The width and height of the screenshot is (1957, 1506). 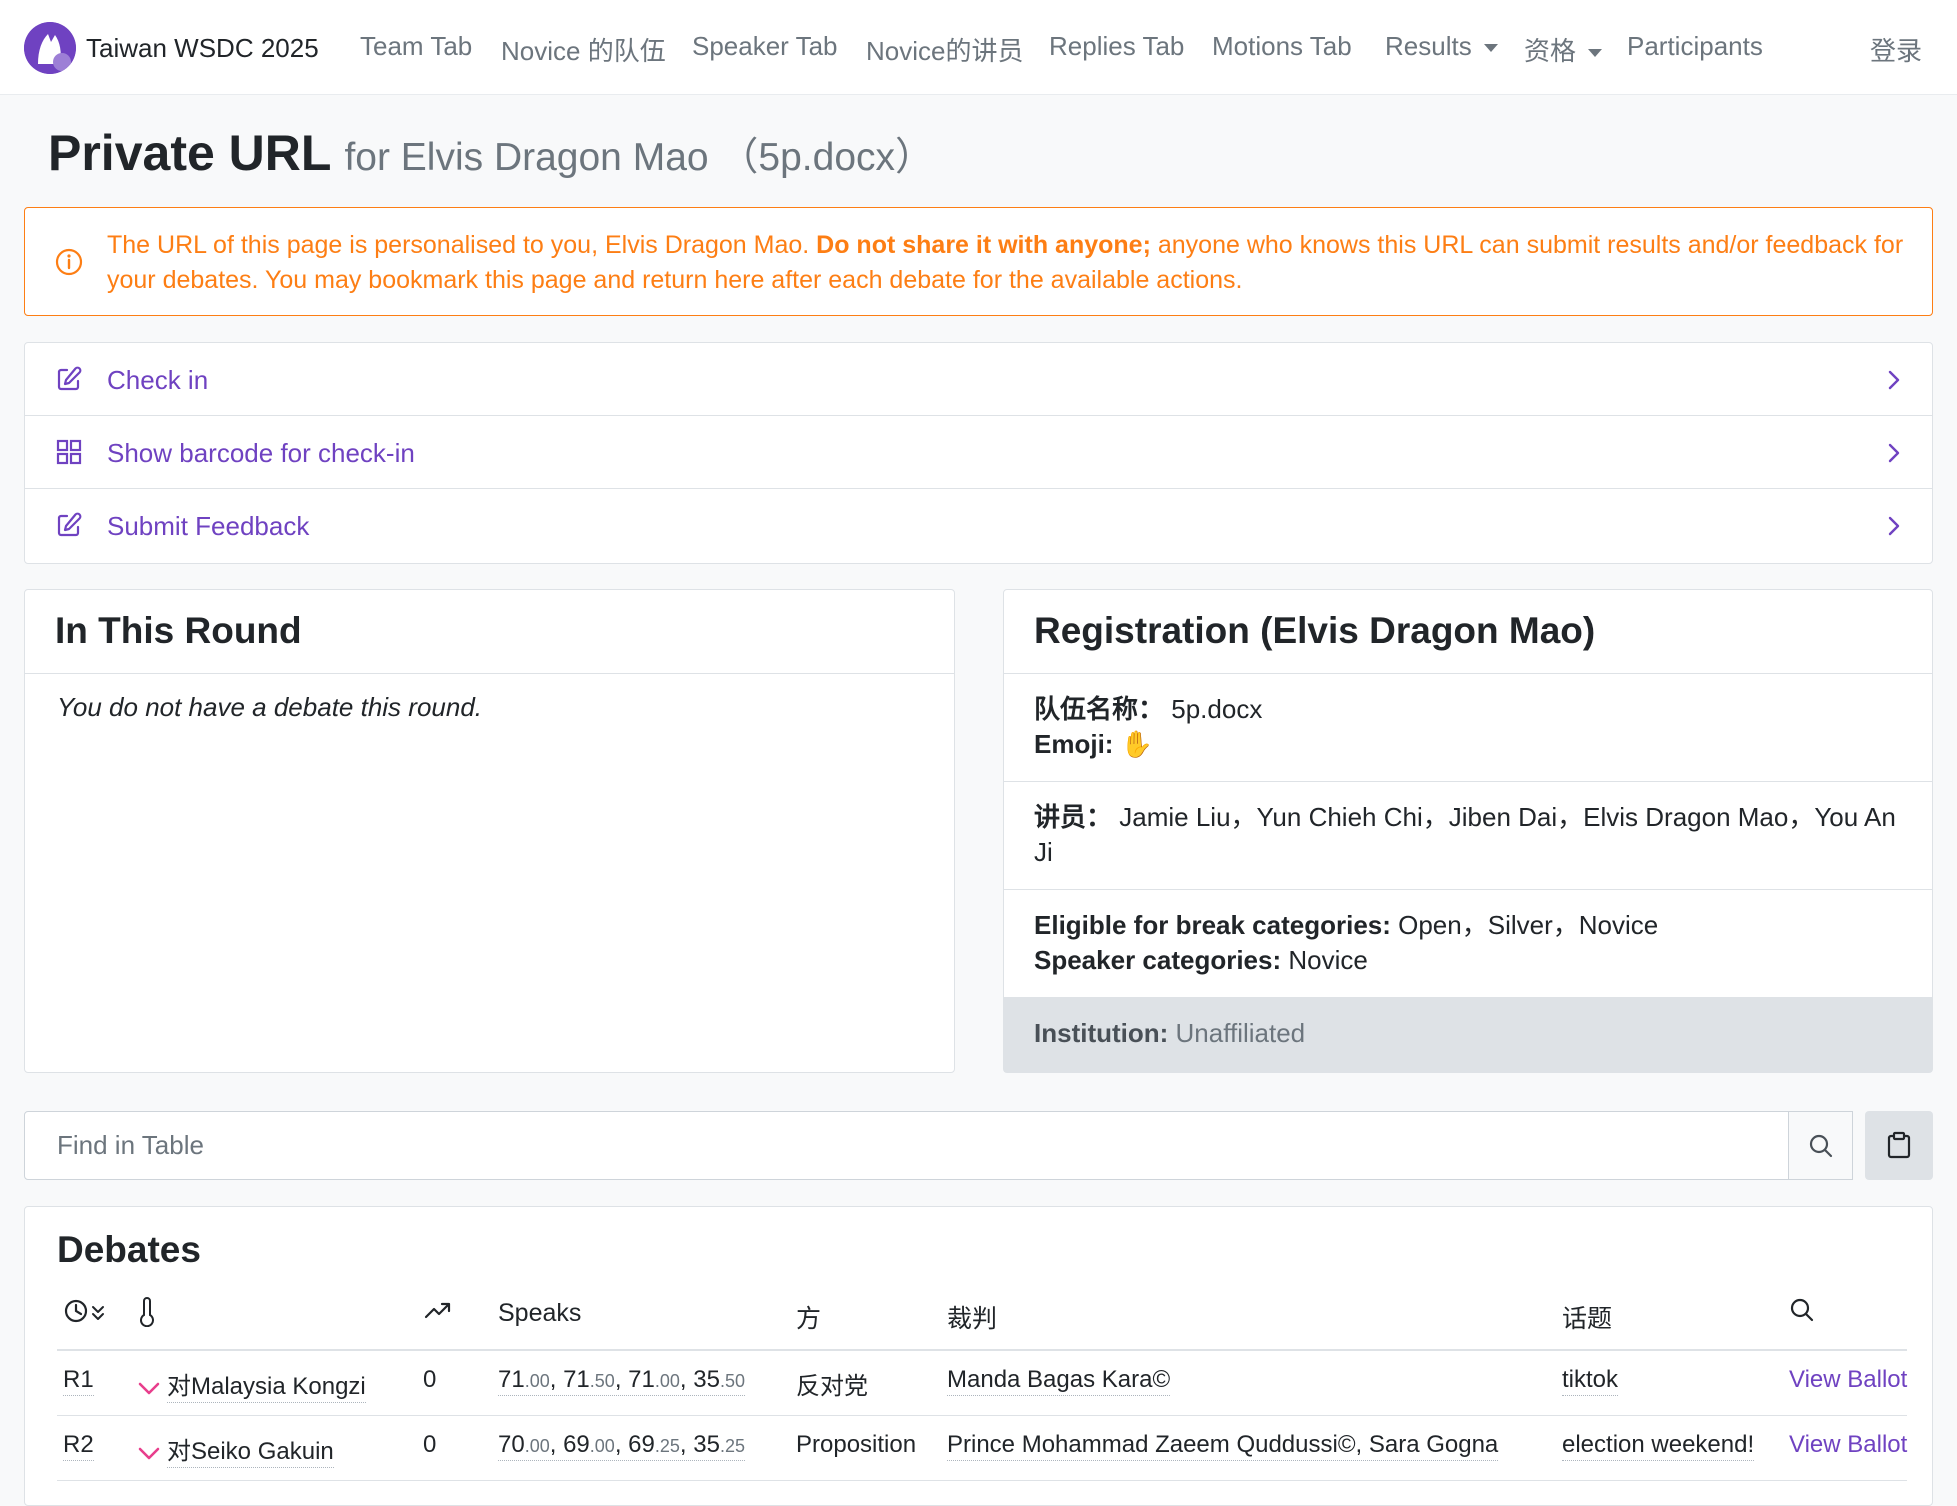 What do you see at coordinates (270, 707) in the screenshot?
I see `no-debate-message: You do not have a debate this round.` at bounding box center [270, 707].